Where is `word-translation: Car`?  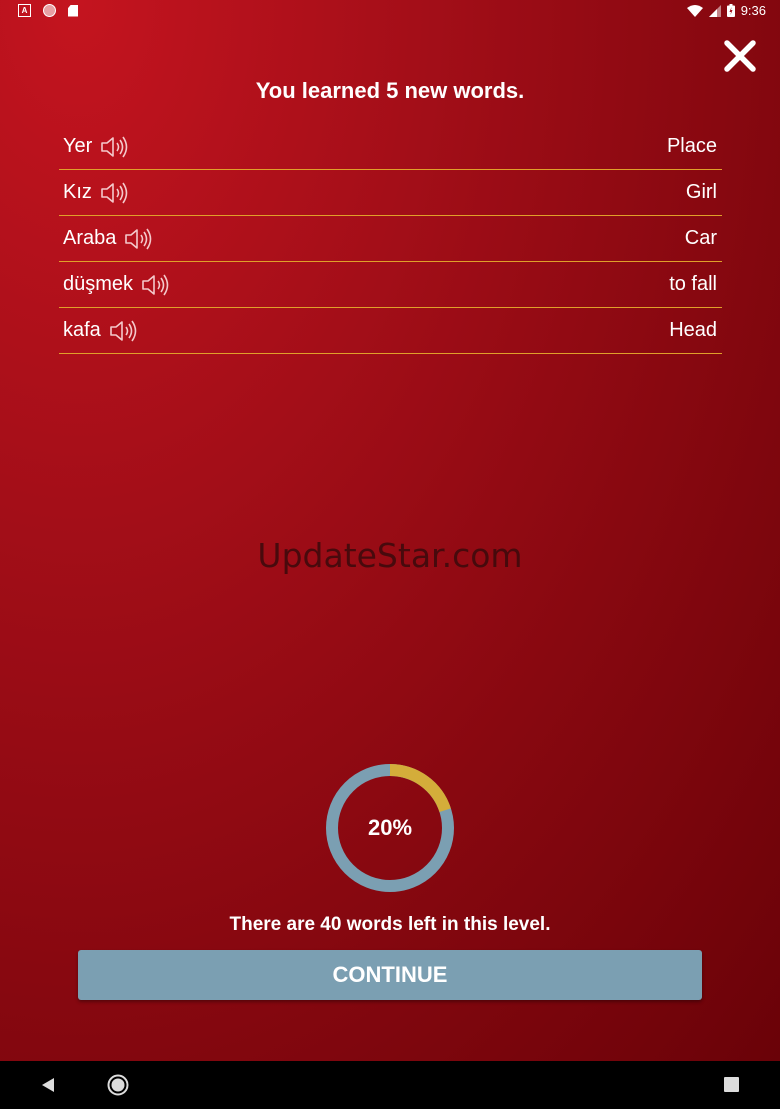
word-translation: Car is located at coordinates (700, 238).